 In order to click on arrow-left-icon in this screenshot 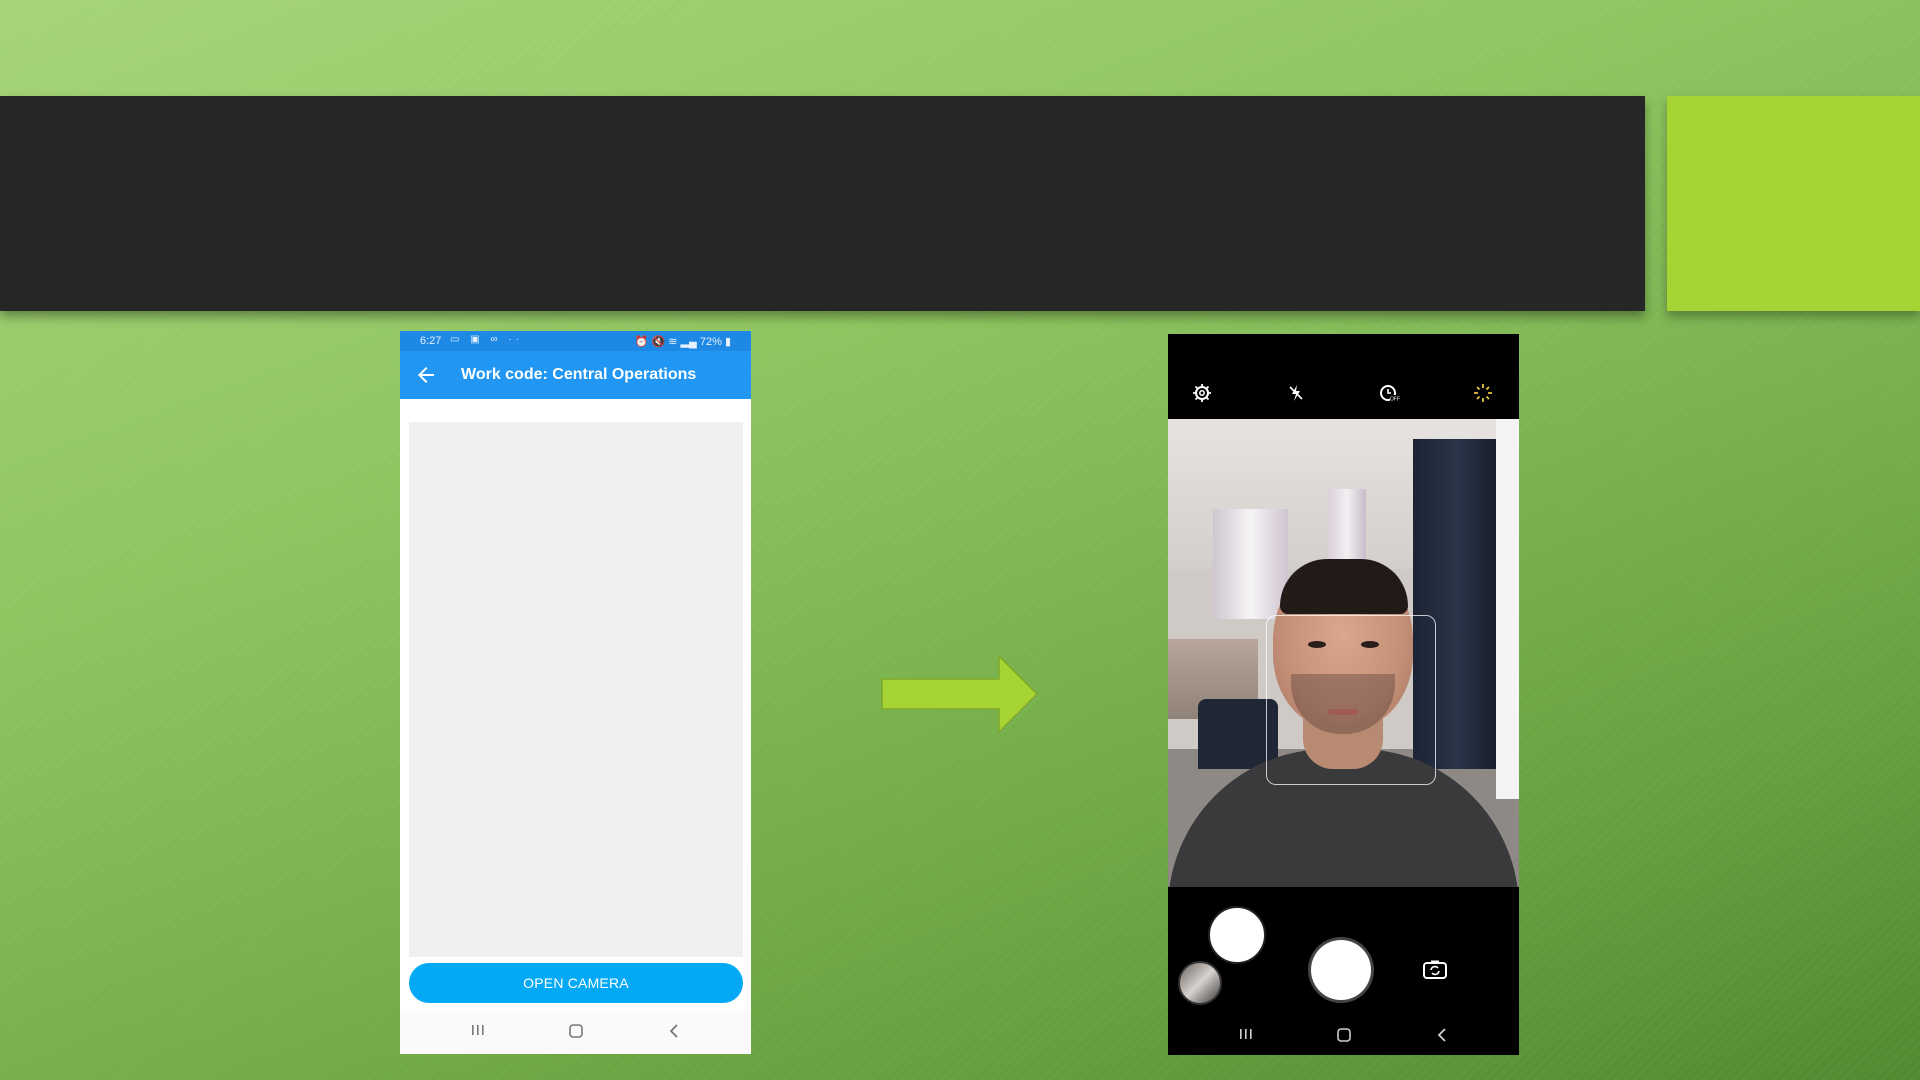, I will do `click(426, 375)`.